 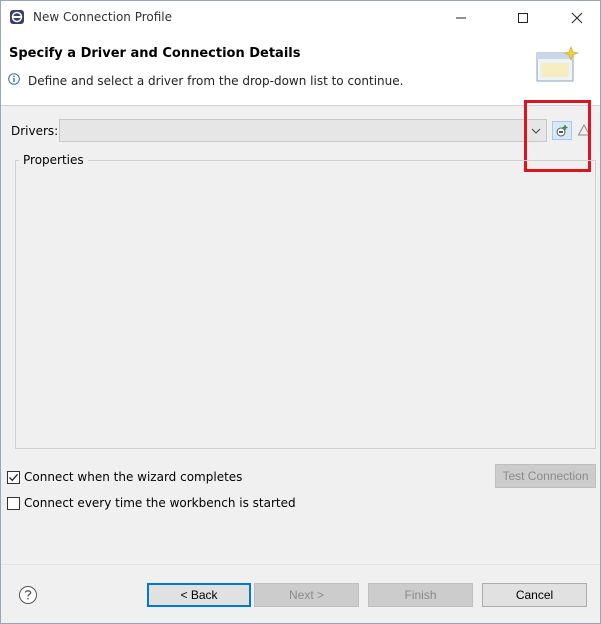 I want to click on test-connection-button: Test Connection, so click(x=545, y=476).